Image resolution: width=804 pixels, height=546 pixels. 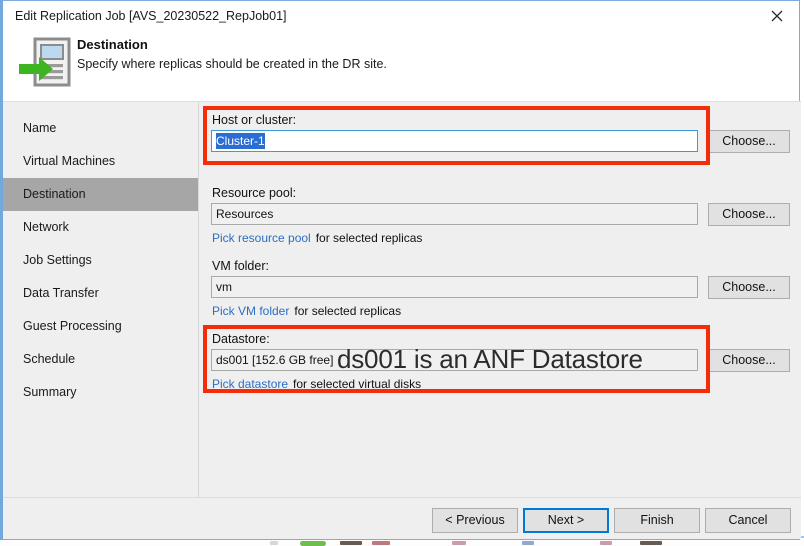 What do you see at coordinates (100, 194) in the screenshot?
I see `sidebar-item-destination: Destination` at bounding box center [100, 194].